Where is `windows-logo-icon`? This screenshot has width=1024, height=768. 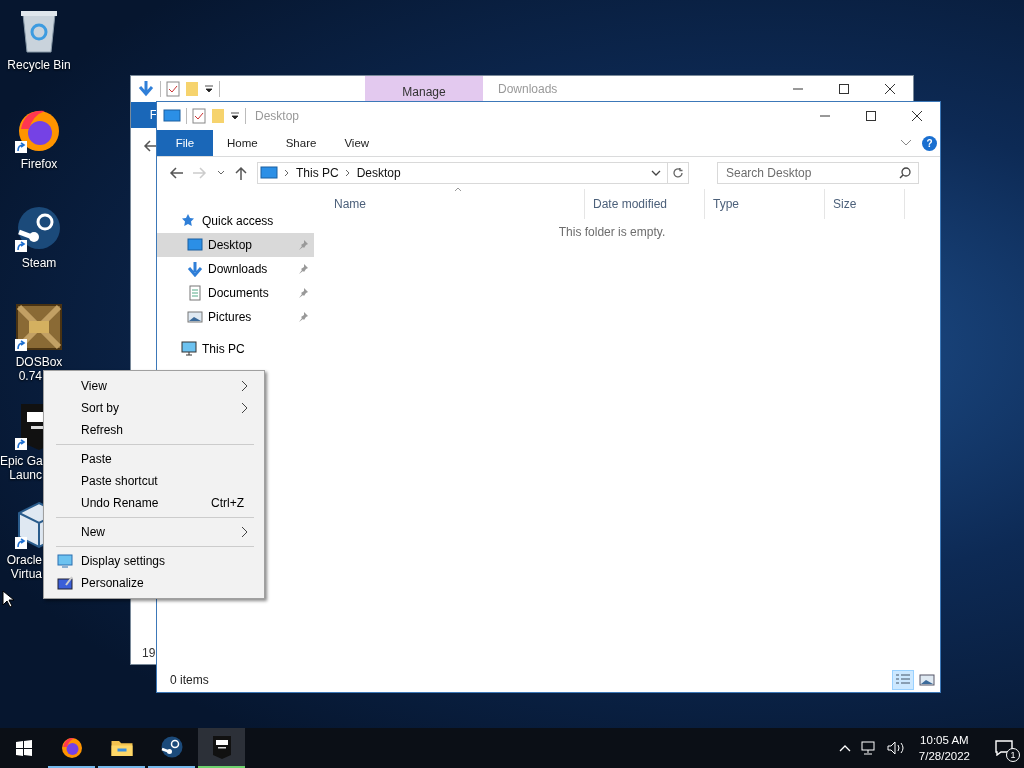 windows-logo-icon is located at coordinates (24, 748).